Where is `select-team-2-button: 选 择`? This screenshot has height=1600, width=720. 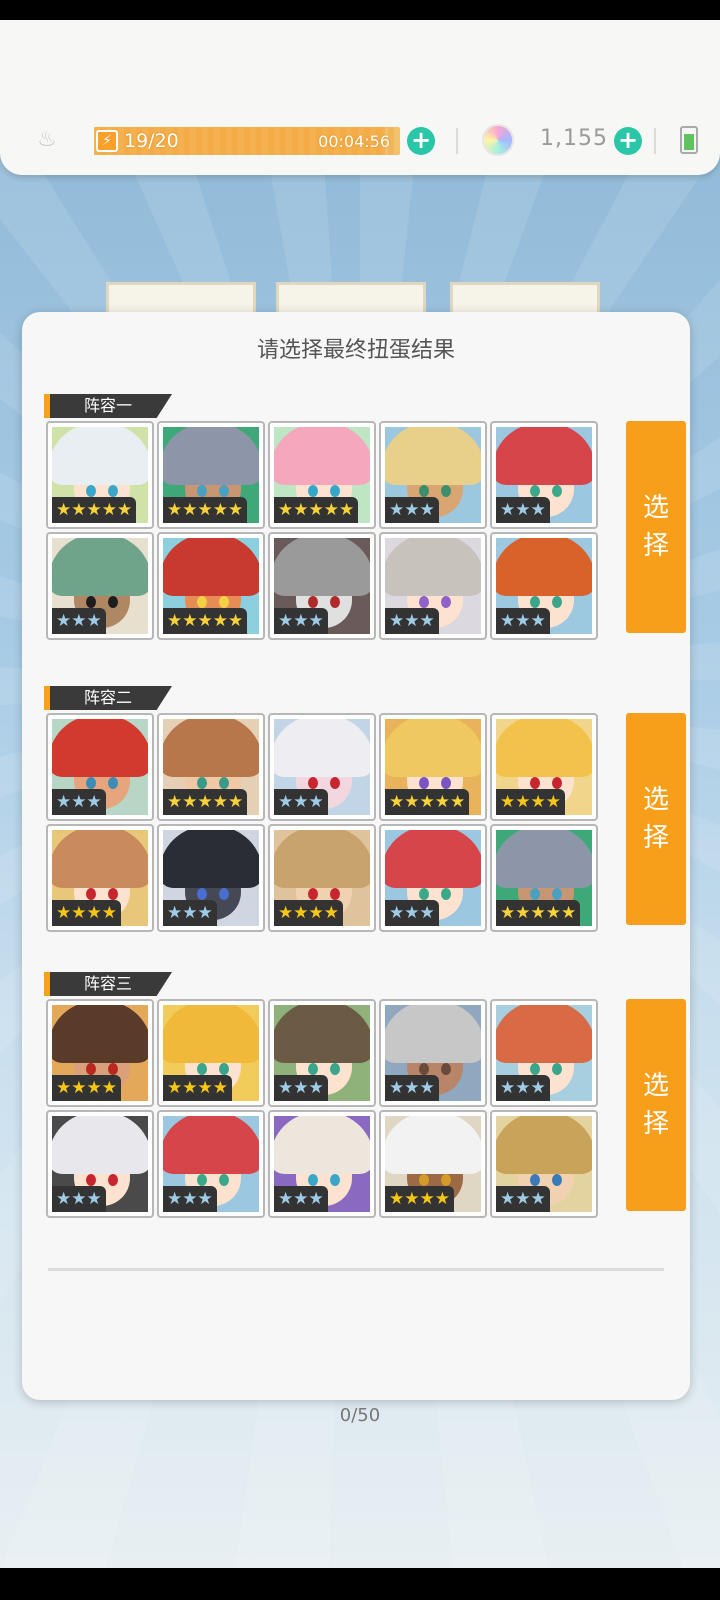 select-team-2-button: 选 择 is located at coordinates (656, 819).